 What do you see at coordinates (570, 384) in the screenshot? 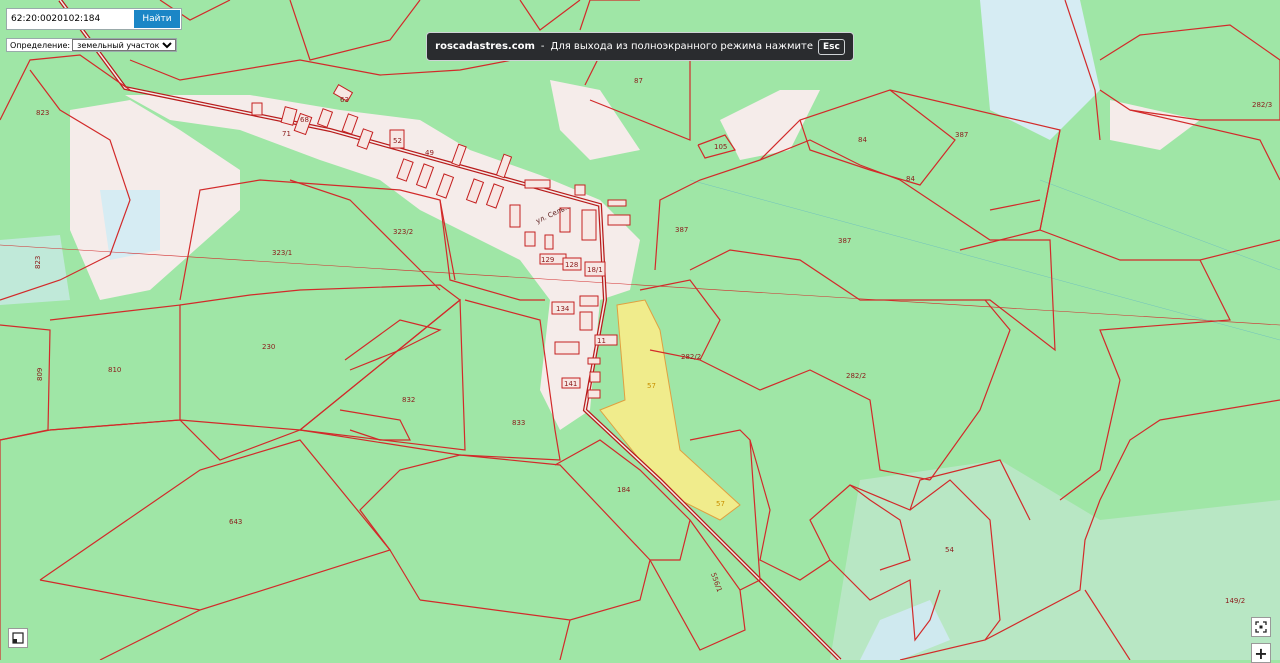
I see `parcel-label: 141` at bounding box center [570, 384].